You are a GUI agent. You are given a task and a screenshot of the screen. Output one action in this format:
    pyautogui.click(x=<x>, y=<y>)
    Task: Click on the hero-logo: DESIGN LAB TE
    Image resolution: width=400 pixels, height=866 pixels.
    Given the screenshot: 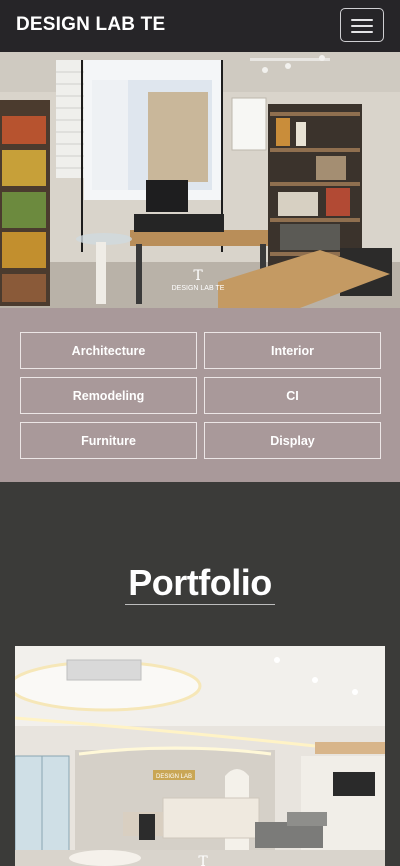 What is the action you would take?
    pyautogui.click(x=198, y=288)
    